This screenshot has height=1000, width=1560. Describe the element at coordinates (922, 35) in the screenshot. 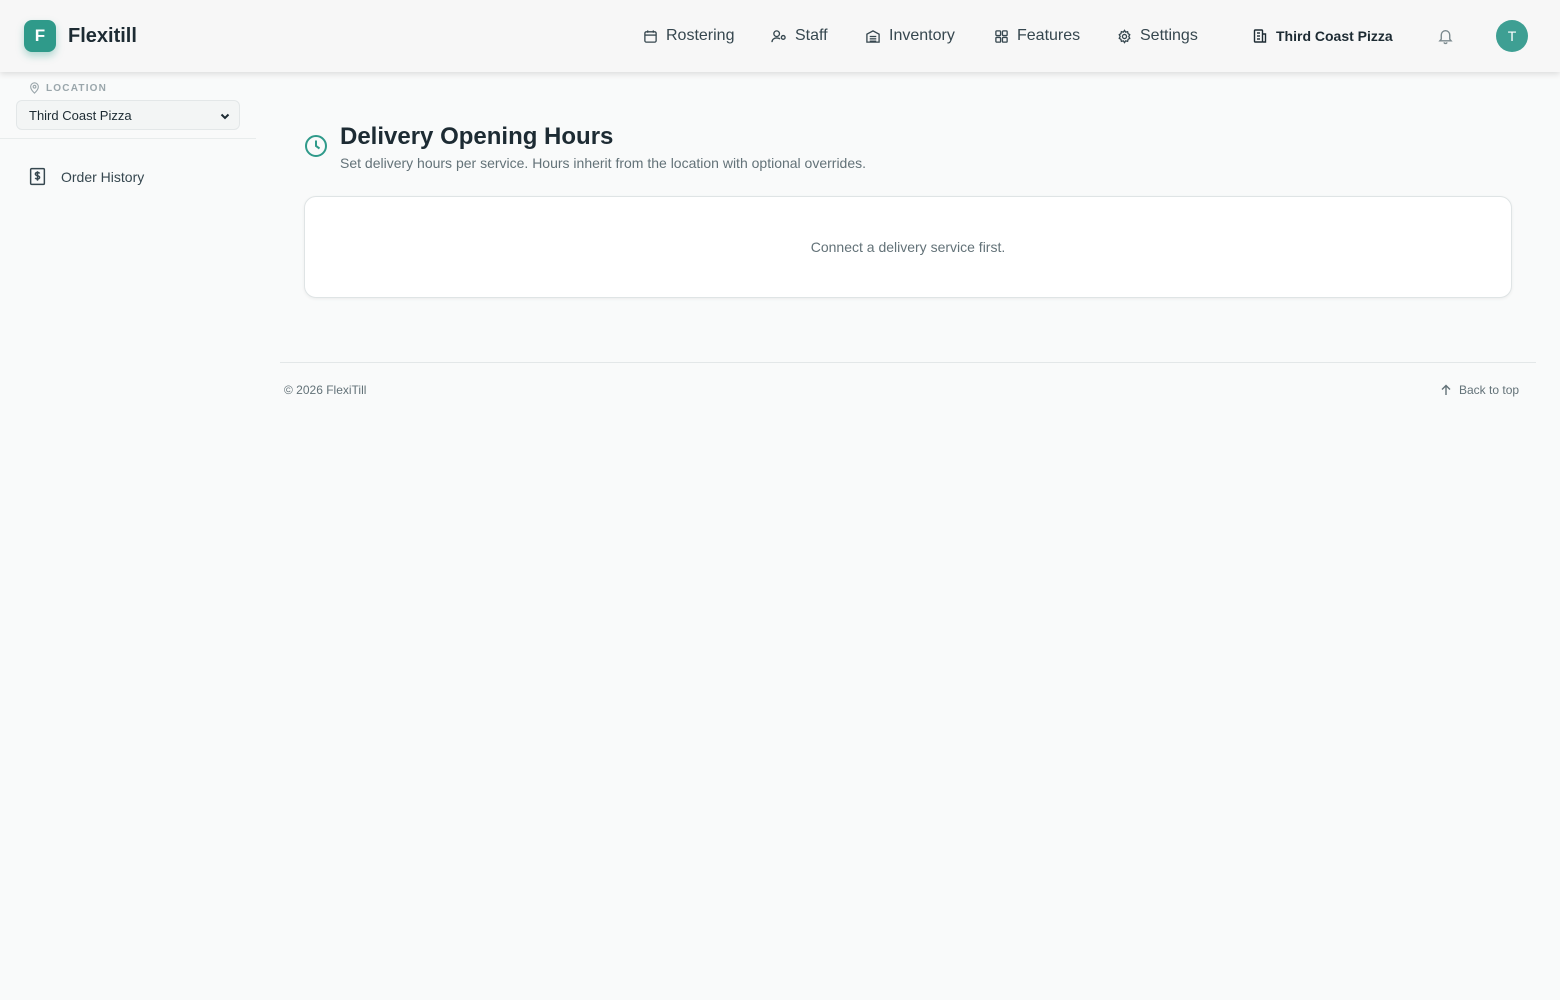

I see `nav-inventory-label: Inventory` at that location.